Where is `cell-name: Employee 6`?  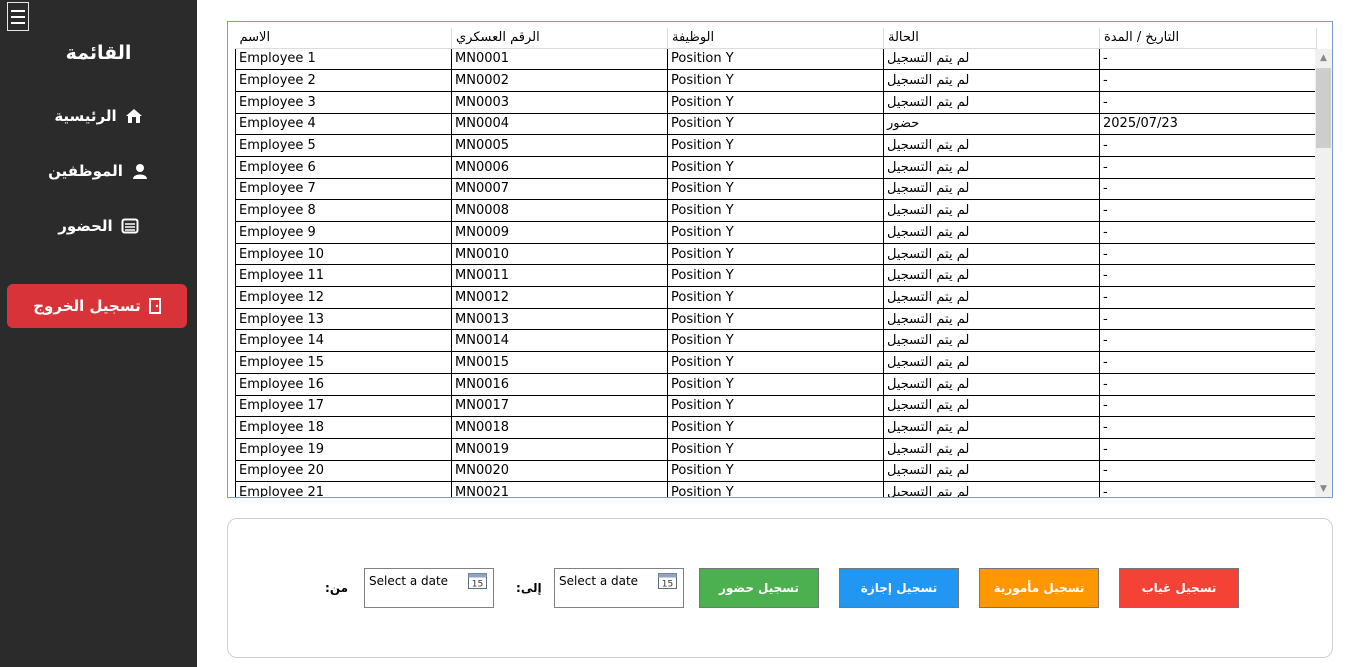
cell-name: Employee 6 is located at coordinates (343, 167).